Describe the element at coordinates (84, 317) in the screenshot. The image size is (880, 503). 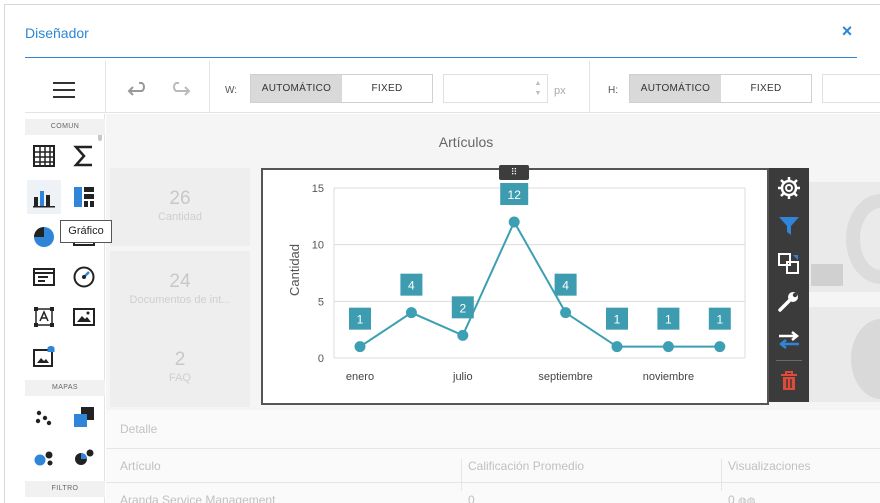
I see `image-icon` at that location.